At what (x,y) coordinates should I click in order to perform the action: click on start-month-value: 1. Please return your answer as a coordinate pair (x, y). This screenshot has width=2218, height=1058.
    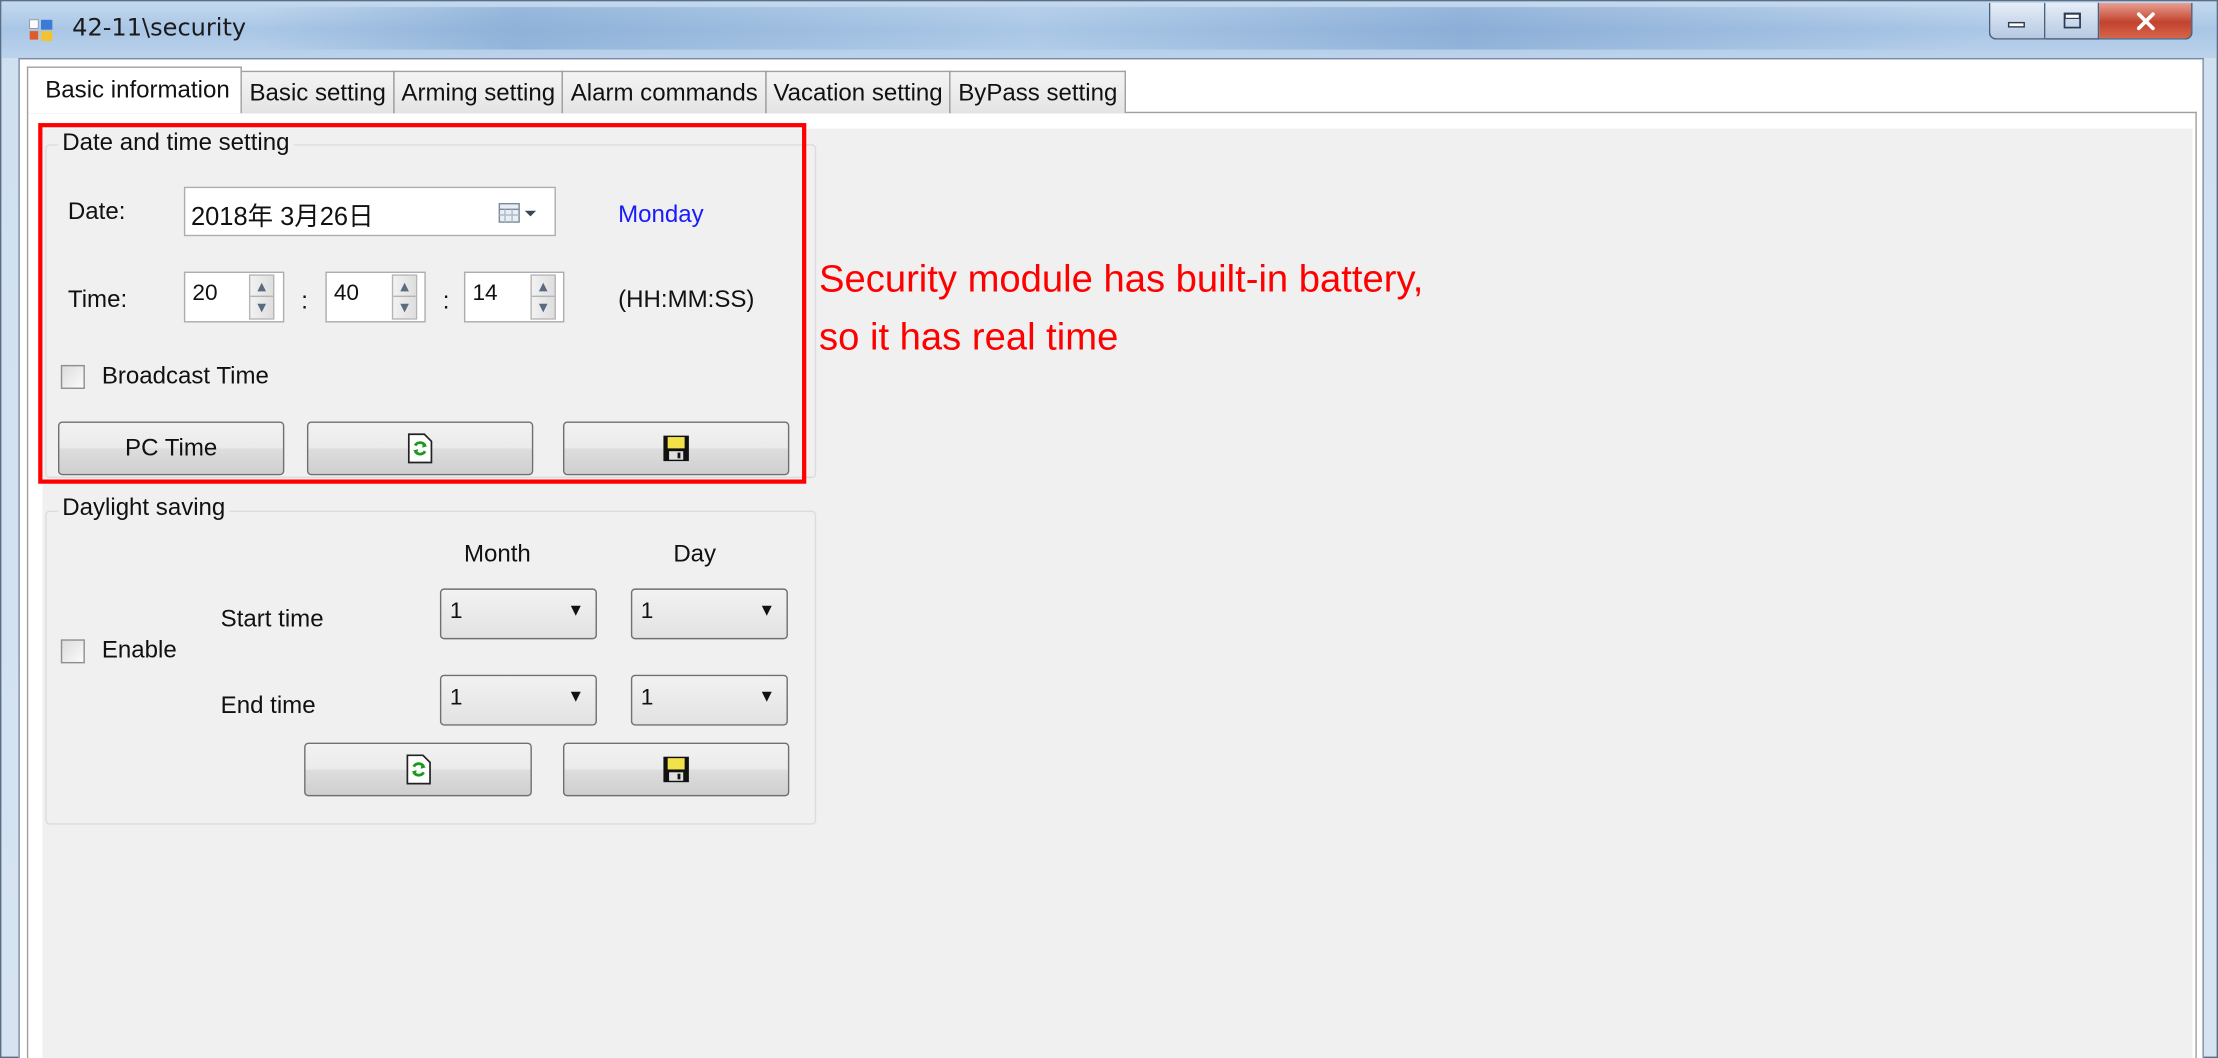
    Looking at the image, I should click on (456, 611).